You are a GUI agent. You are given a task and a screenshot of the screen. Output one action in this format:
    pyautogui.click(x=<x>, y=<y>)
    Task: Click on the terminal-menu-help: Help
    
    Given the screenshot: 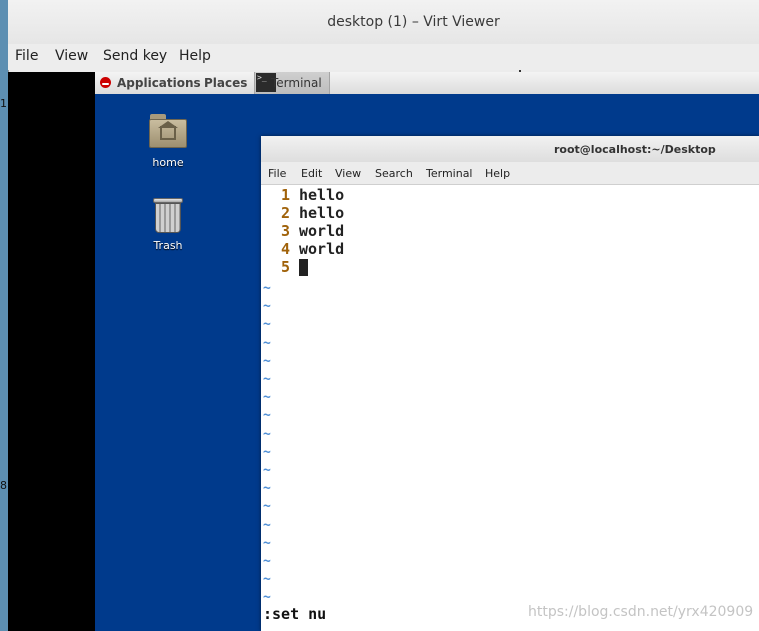 What is the action you would take?
    pyautogui.click(x=497, y=173)
    